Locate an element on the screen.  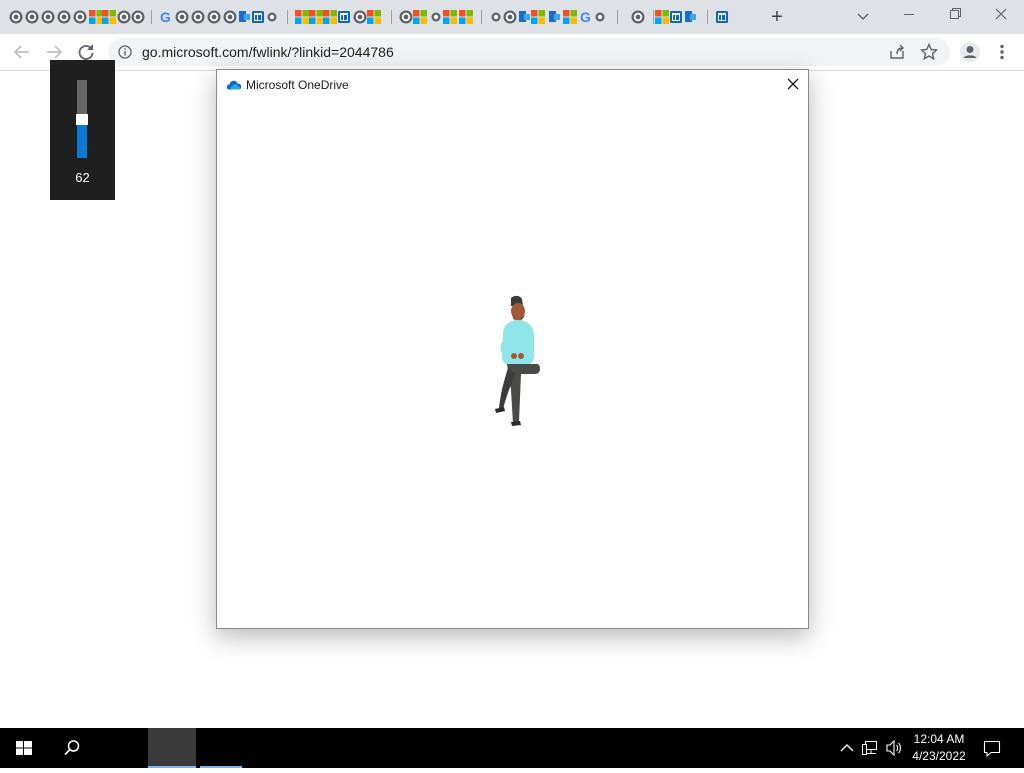
dialog-close-button is located at coordinates (793, 85).